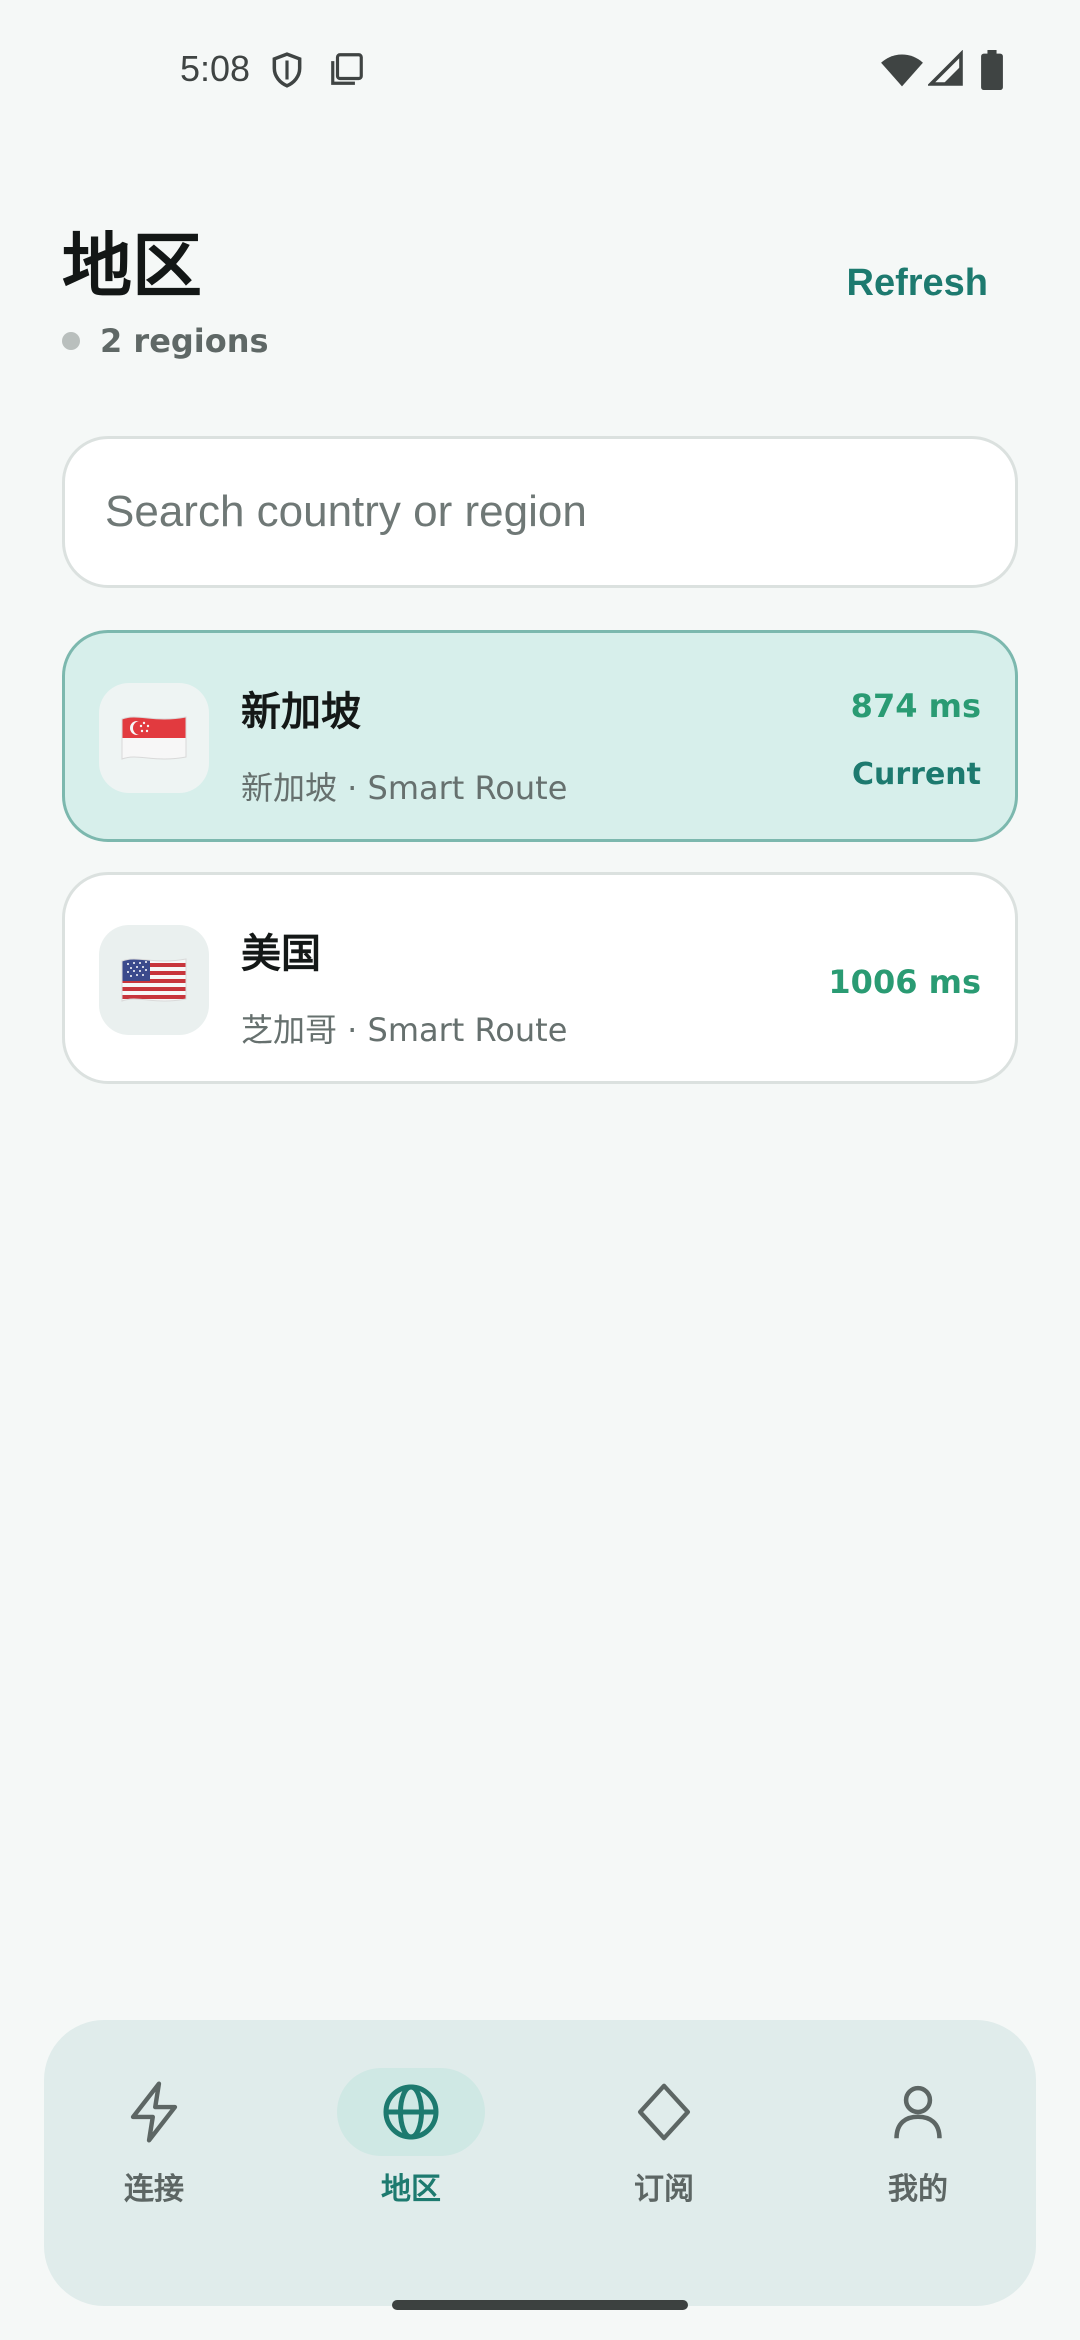 This screenshot has width=1080, height=2340. Describe the element at coordinates (540, 978) in the screenshot. I see `region-card-usa: 美国 芝加哥 · Smart Route 1006 ms` at that location.